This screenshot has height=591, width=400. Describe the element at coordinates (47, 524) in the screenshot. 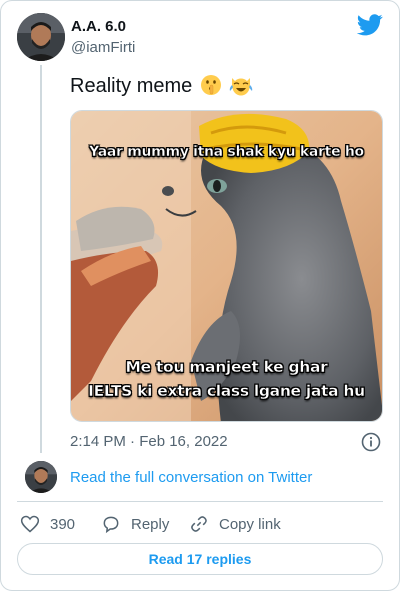

I see `like-button: 390` at that location.